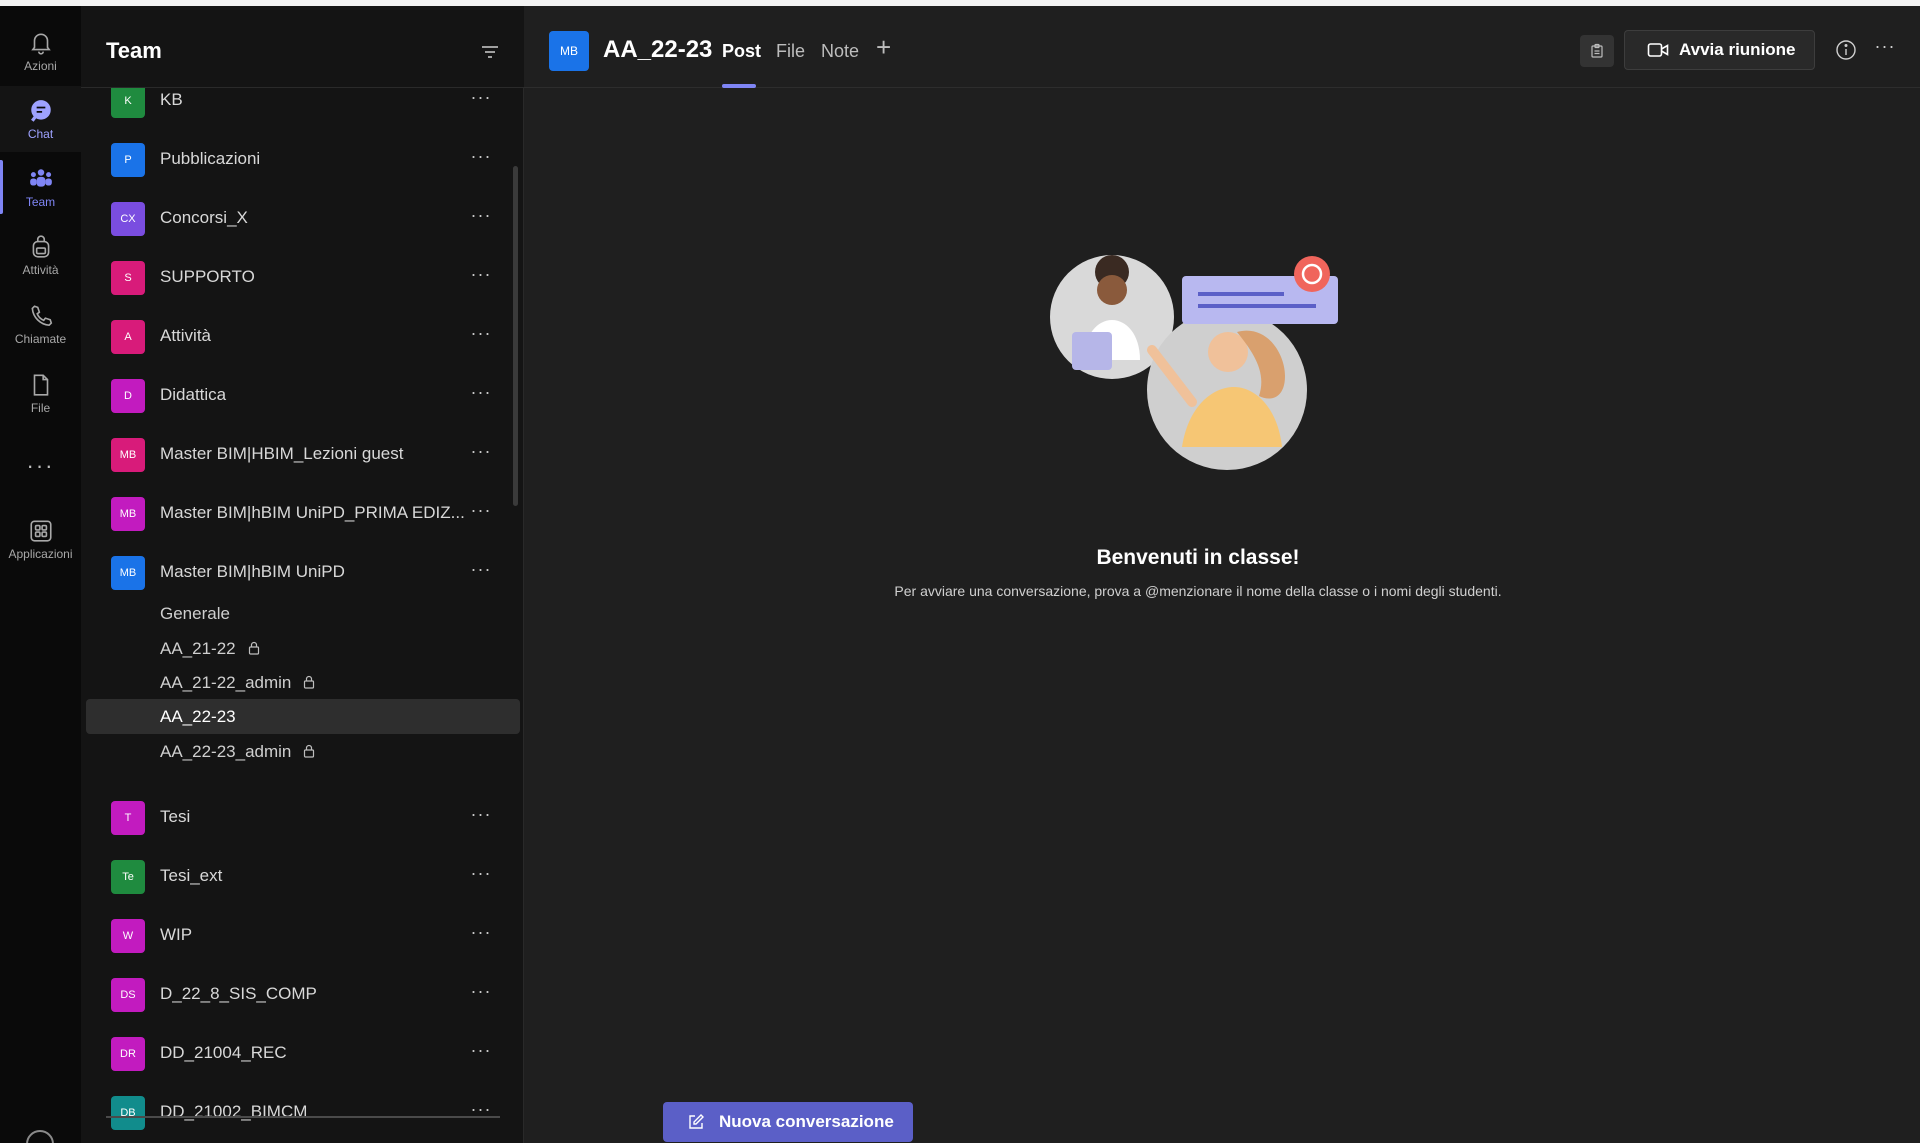 The image size is (1920, 1143). I want to click on rail-item-chat: Chat, so click(40, 119).